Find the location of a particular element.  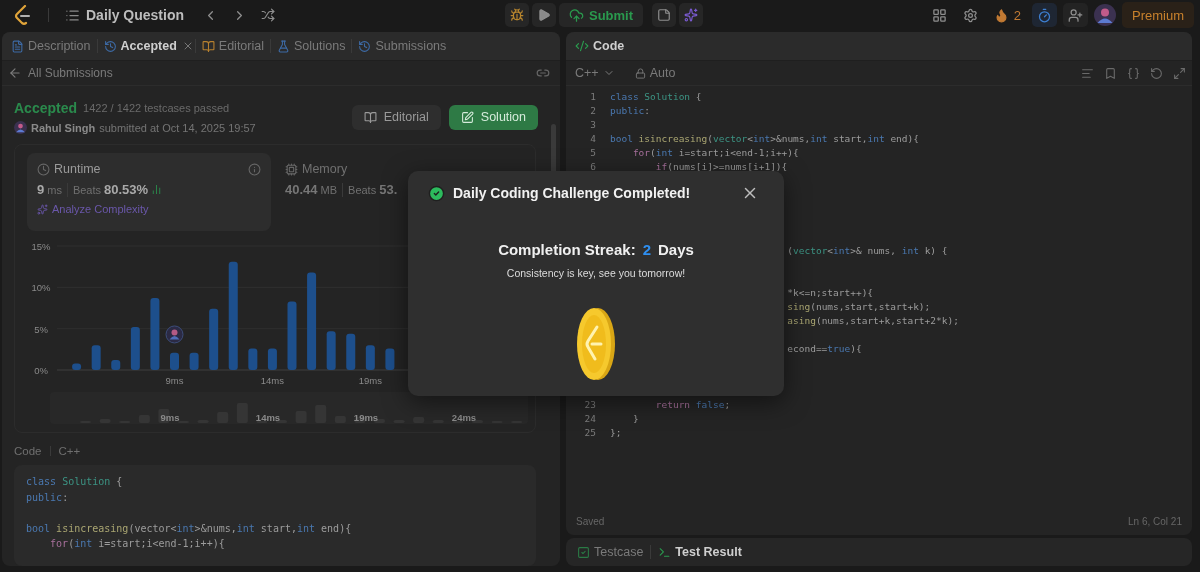

line-number: 24 is located at coordinates (589, 419).